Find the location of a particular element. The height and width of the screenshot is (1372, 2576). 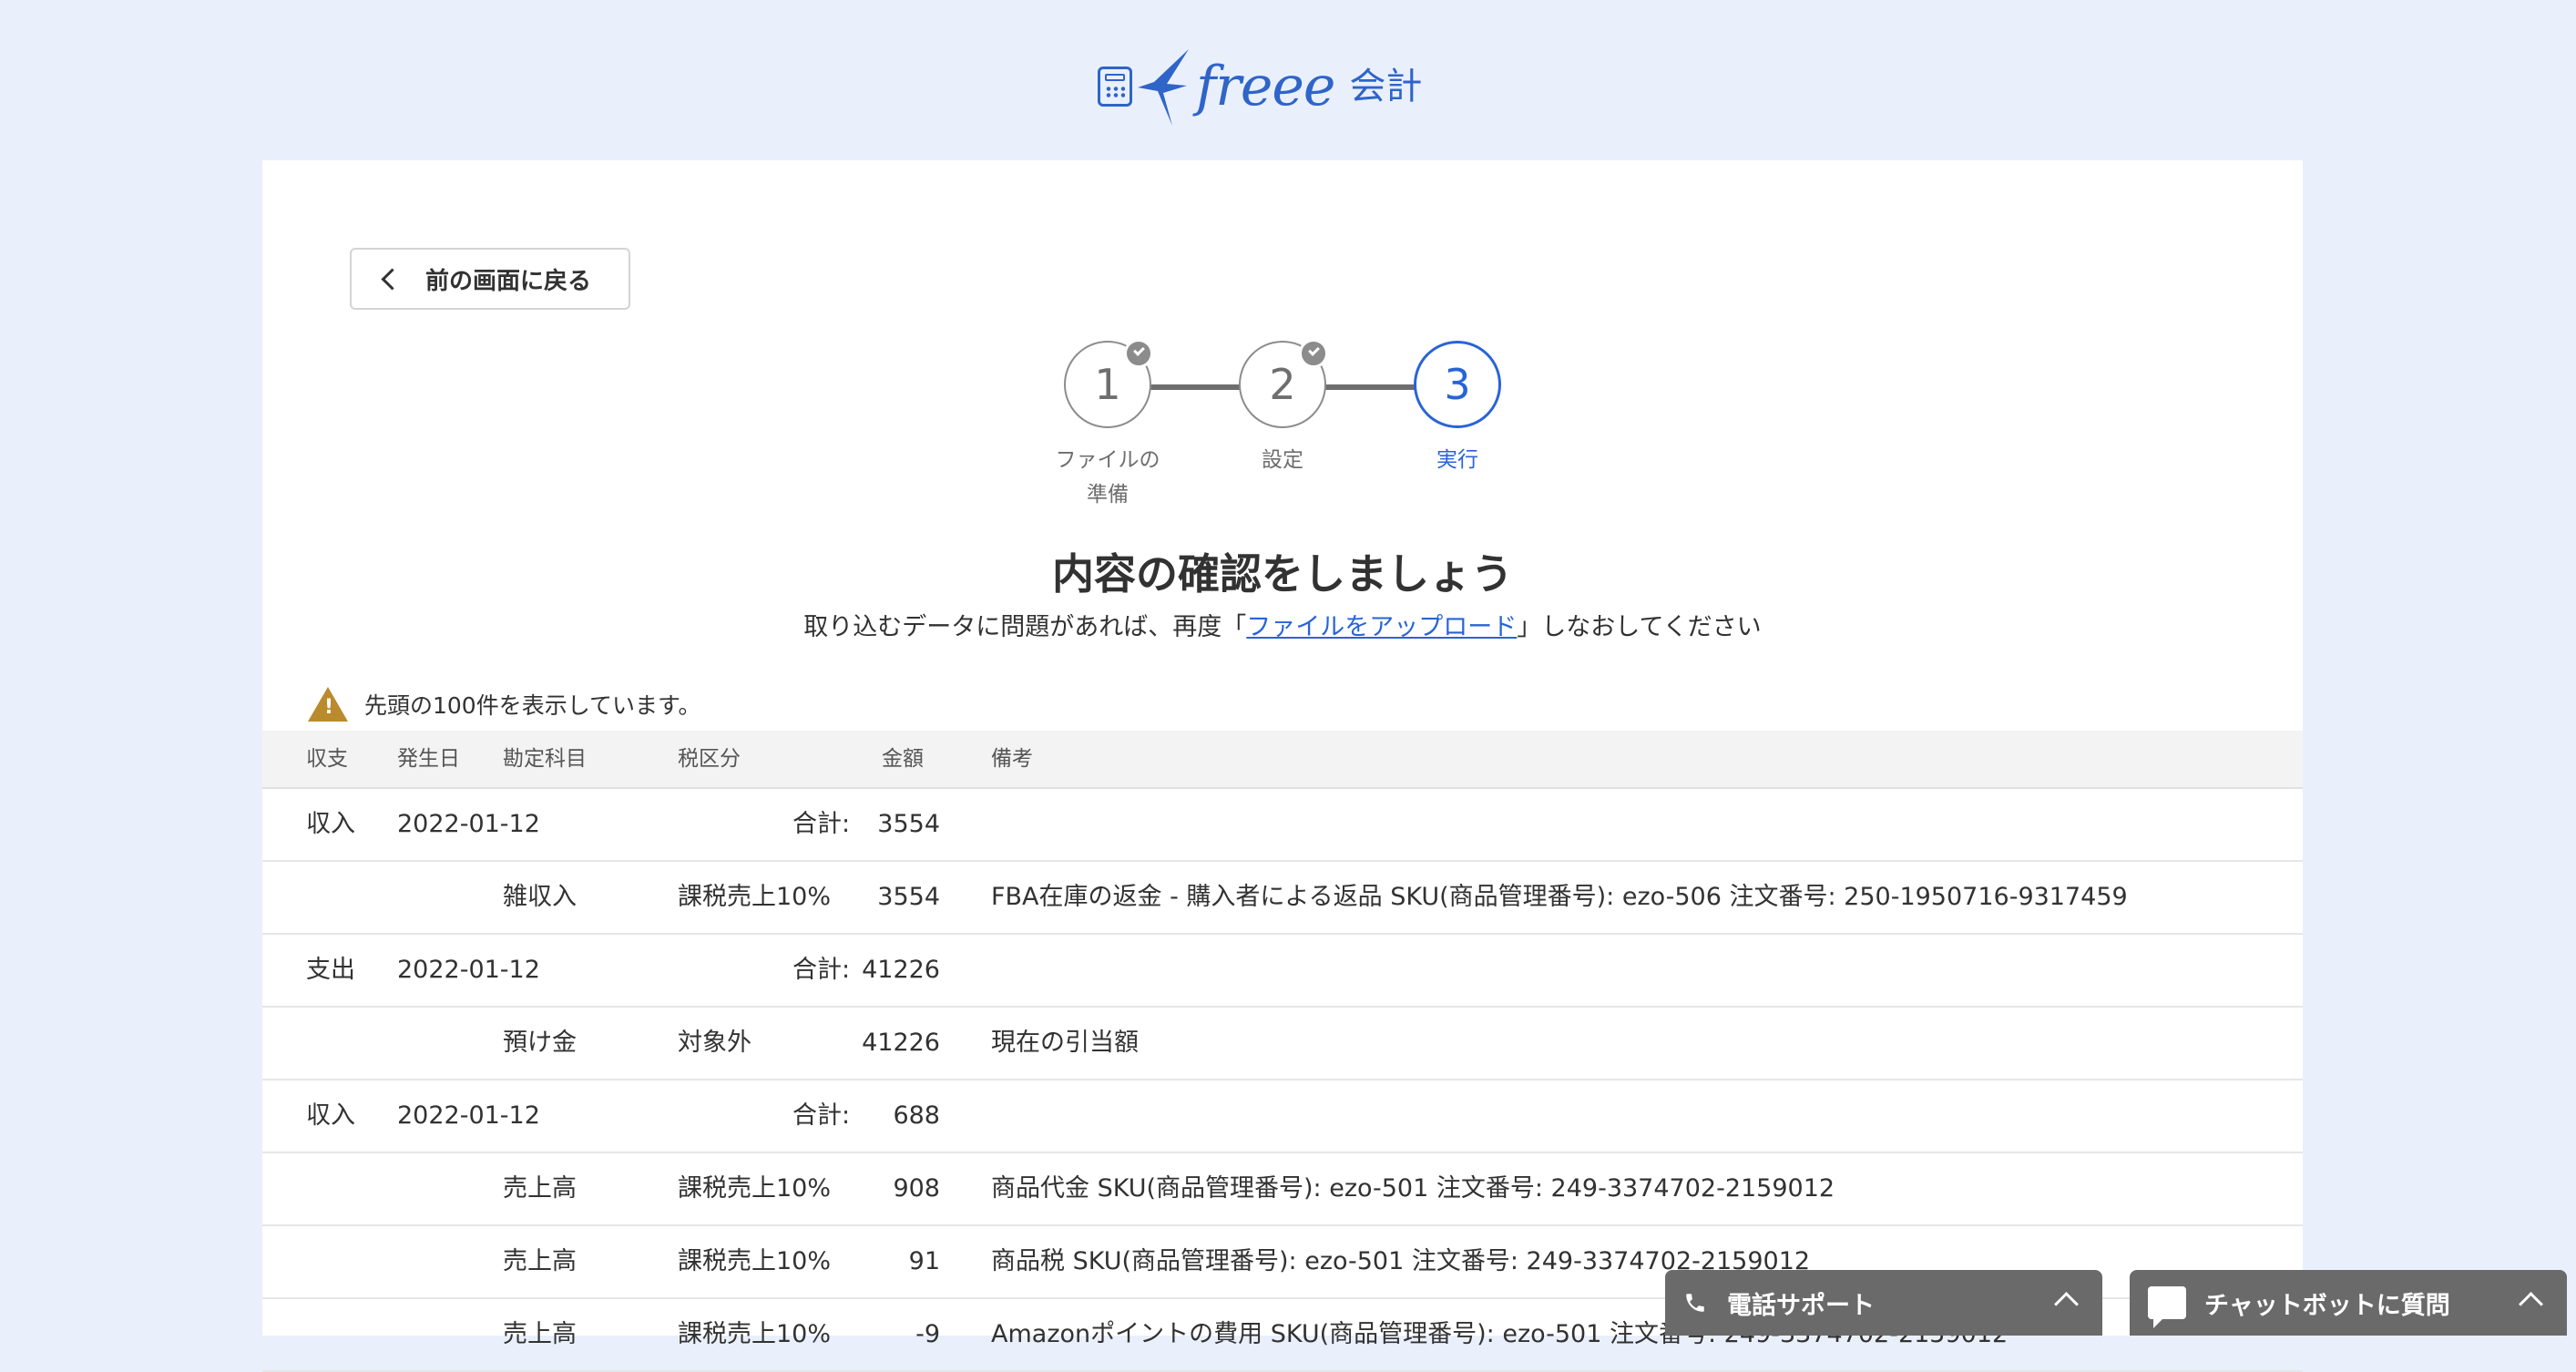

subtitle-text: 」しなおしてください is located at coordinates (1639, 627).